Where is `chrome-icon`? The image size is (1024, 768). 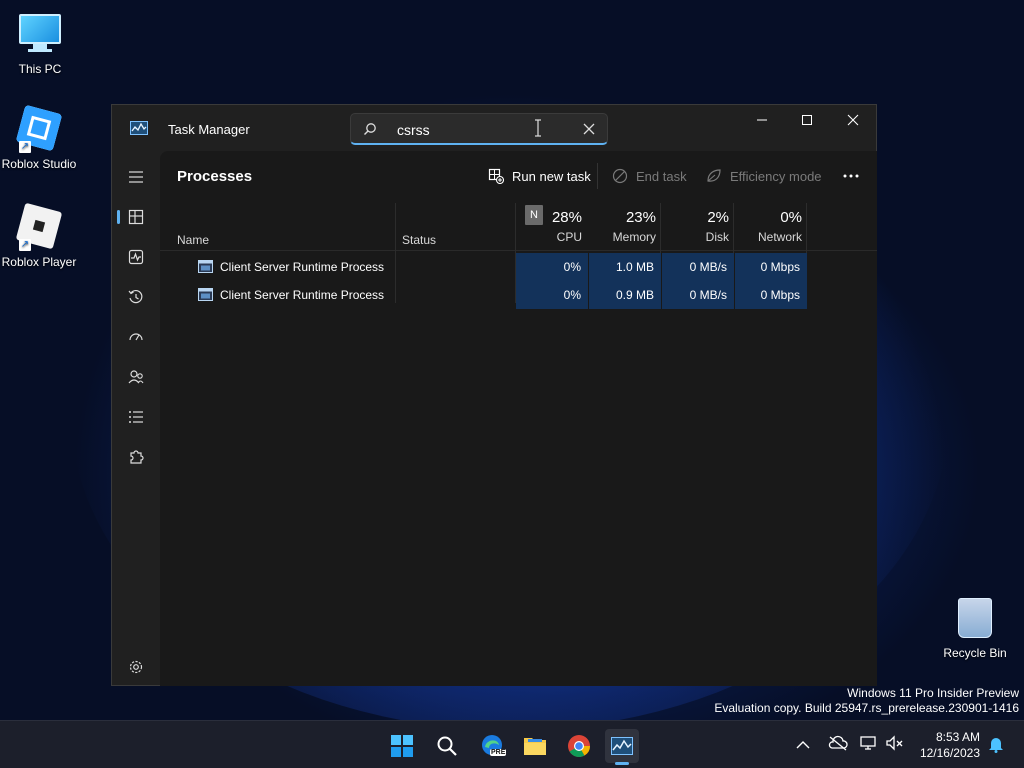
chrome-icon is located at coordinates (579, 746).